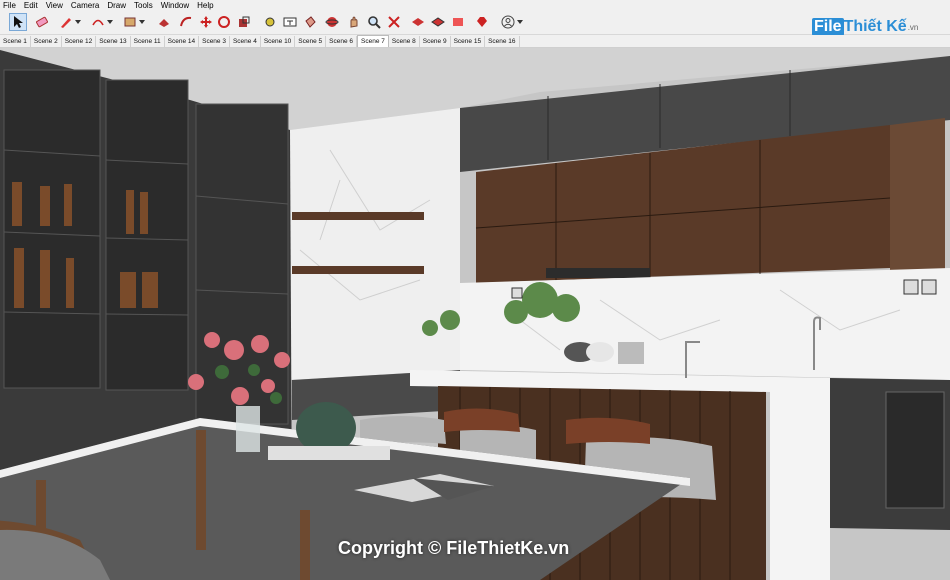  What do you see at coordinates (454, 548) in the screenshot?
I see `copyright-watermark: Copyright © FileThietKe.vn` at bounding box center [454, 548].